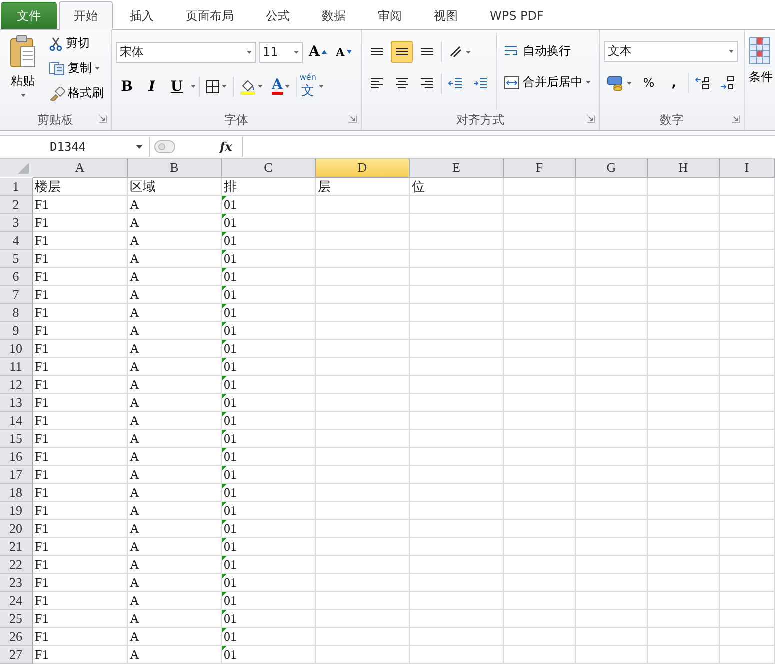  I want to click on row-header: 25, so click(16, 619).